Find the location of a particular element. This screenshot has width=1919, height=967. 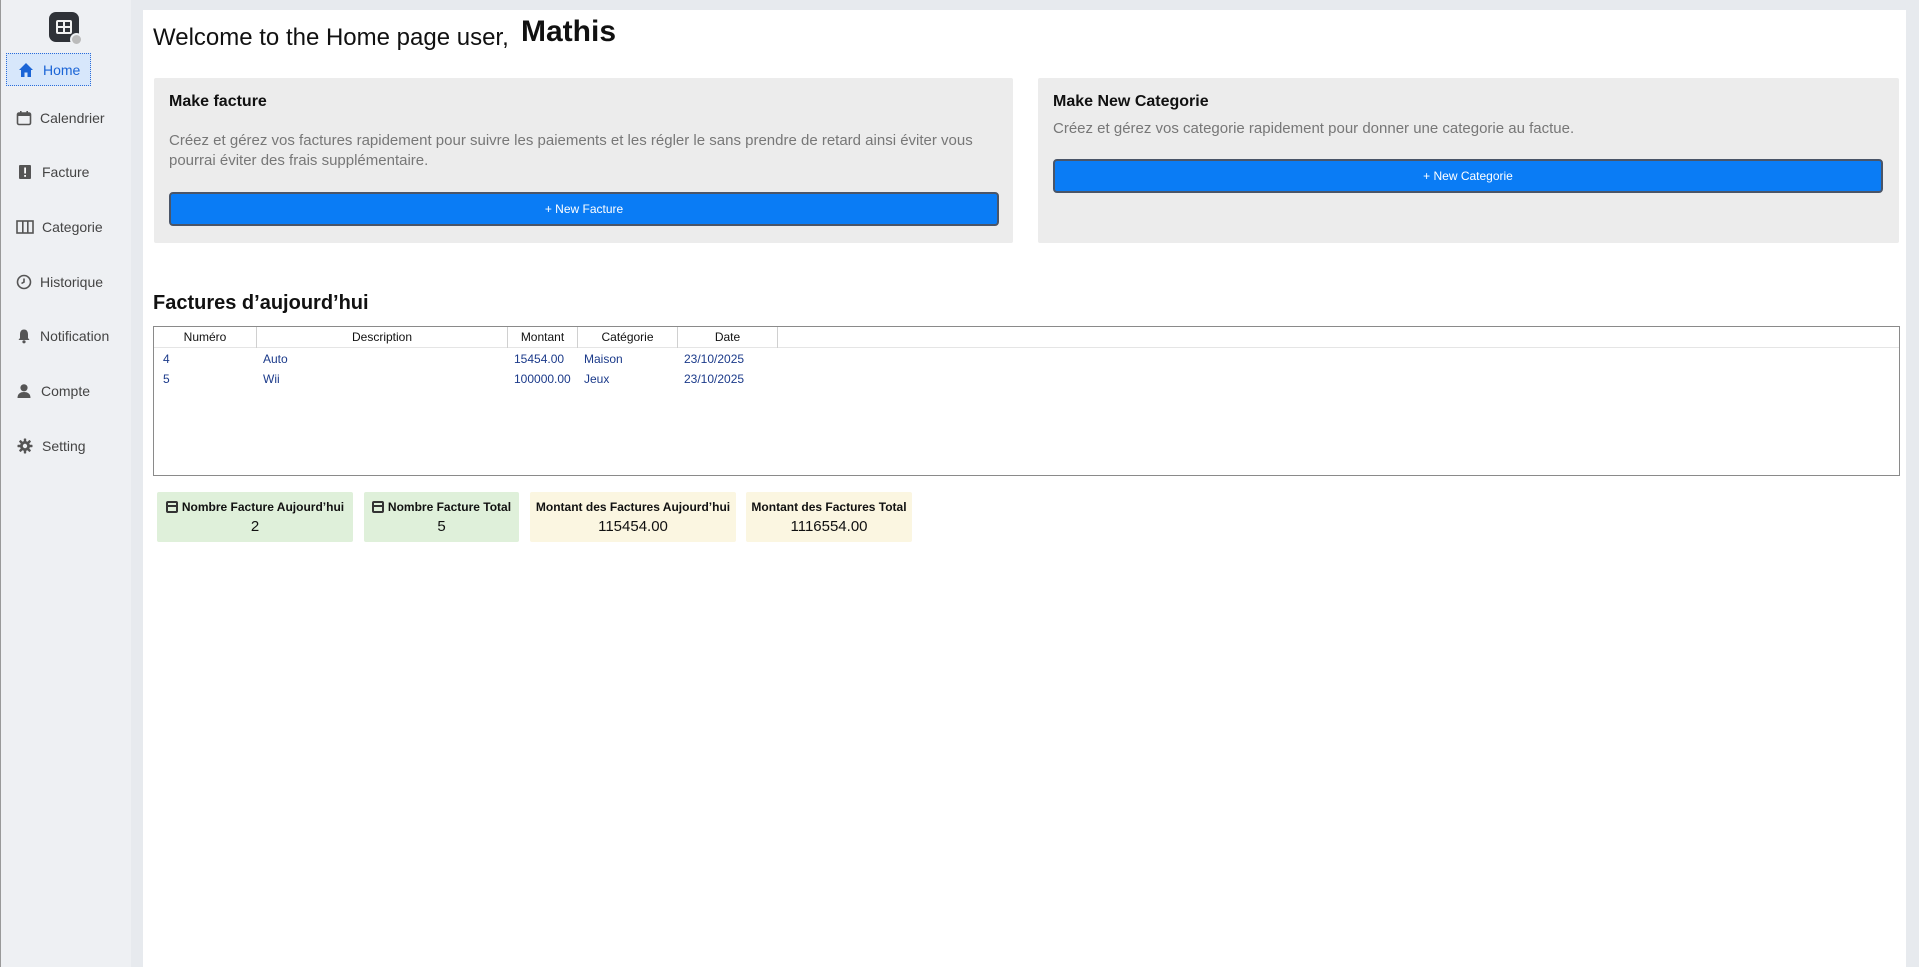

new-categorie-button: + New Categorie is located at coordinates (1468, 176).